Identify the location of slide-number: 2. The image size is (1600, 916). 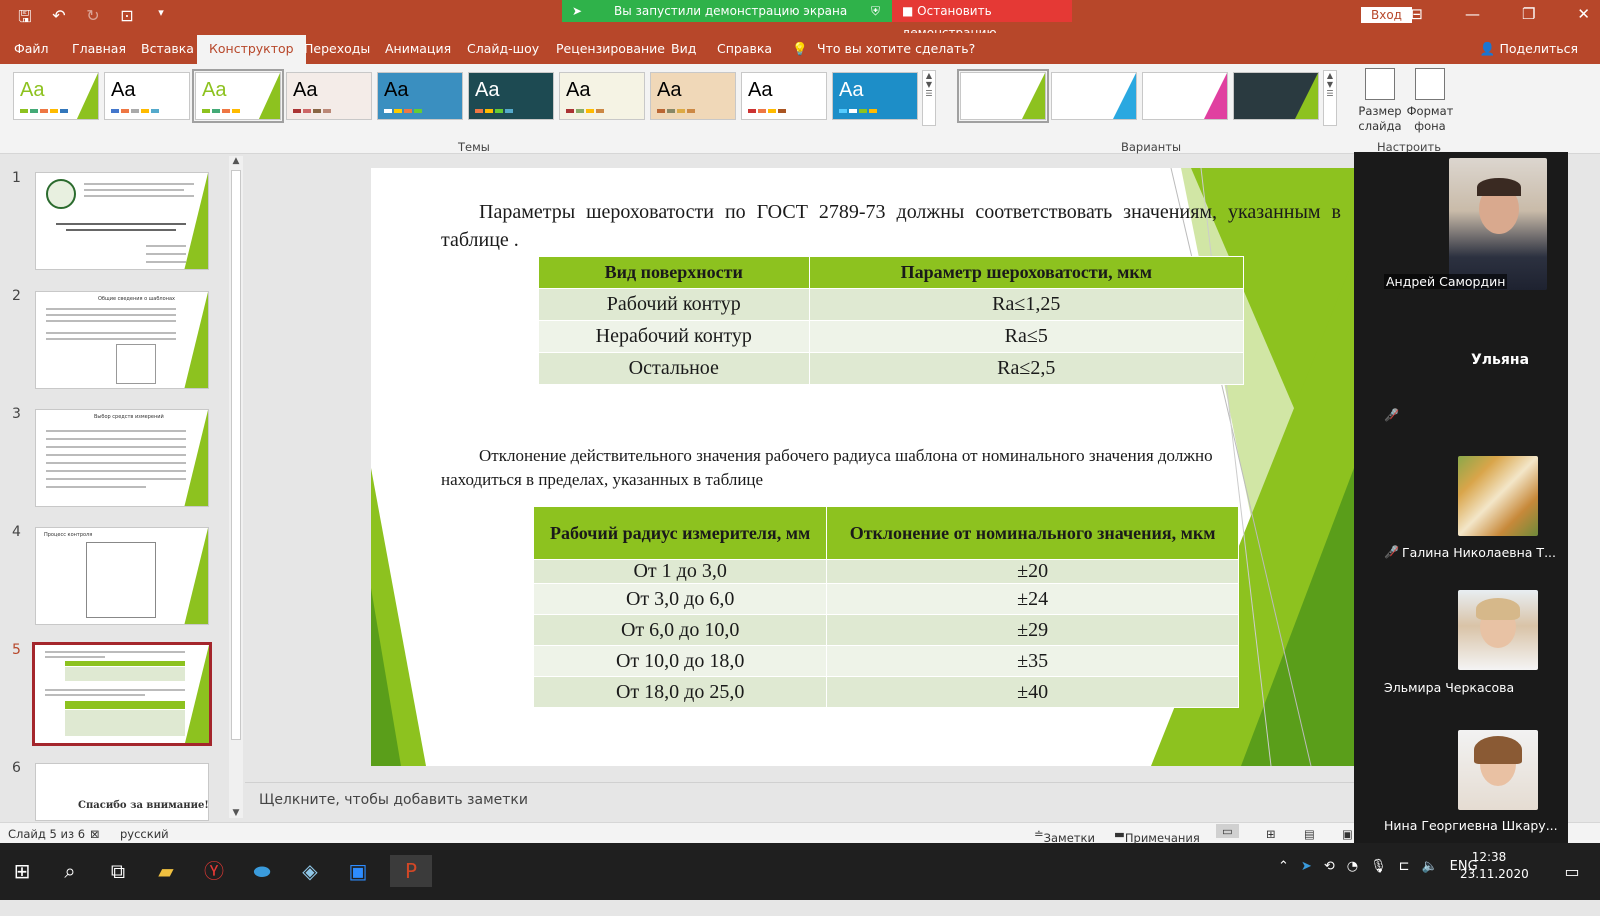
(16, 296).